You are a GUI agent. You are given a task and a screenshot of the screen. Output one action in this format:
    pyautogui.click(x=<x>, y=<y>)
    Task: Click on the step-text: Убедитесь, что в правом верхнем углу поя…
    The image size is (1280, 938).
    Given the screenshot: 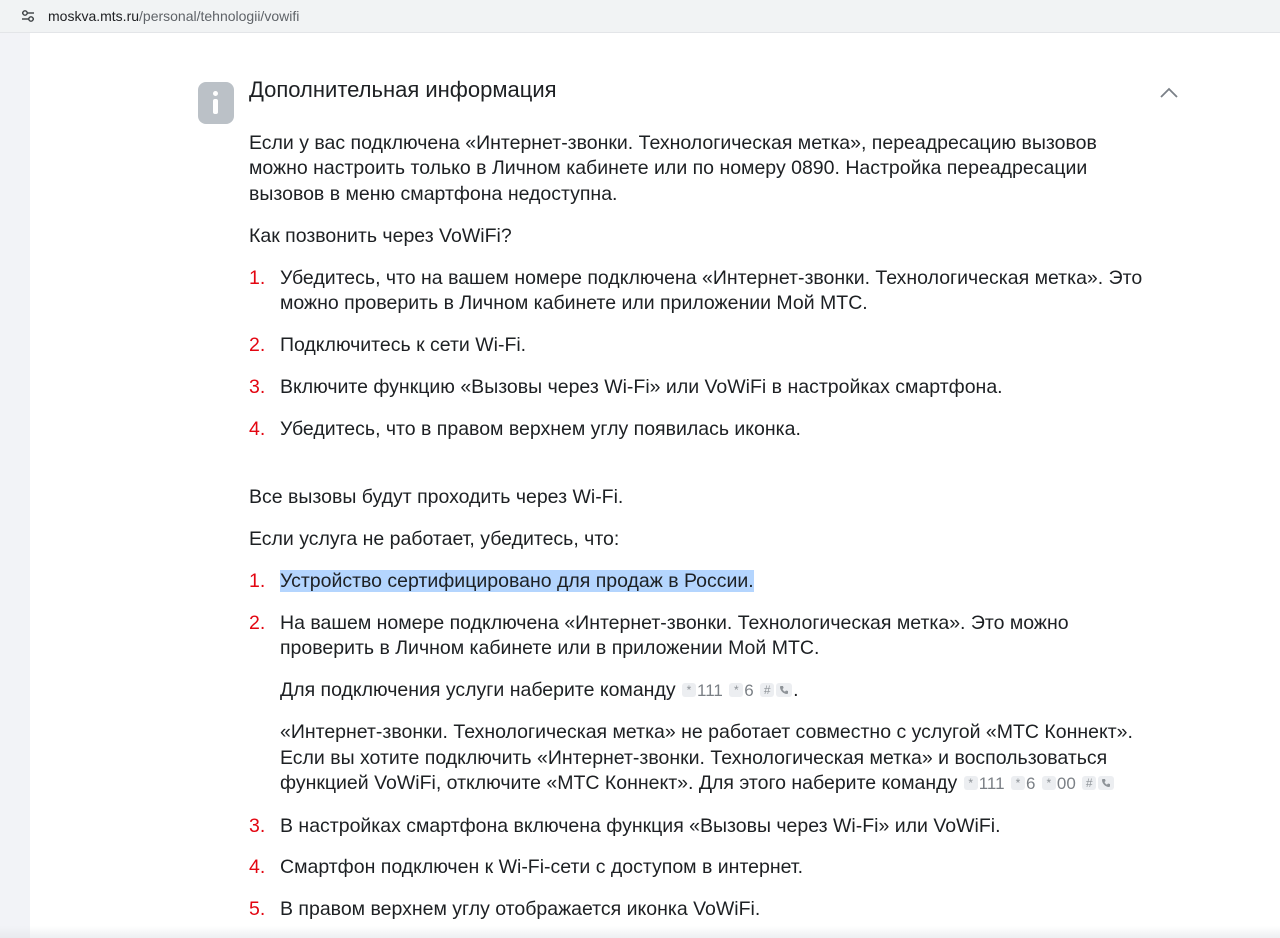 What is the action you would take?
    pyautogui.click(x=540, y=429)
    